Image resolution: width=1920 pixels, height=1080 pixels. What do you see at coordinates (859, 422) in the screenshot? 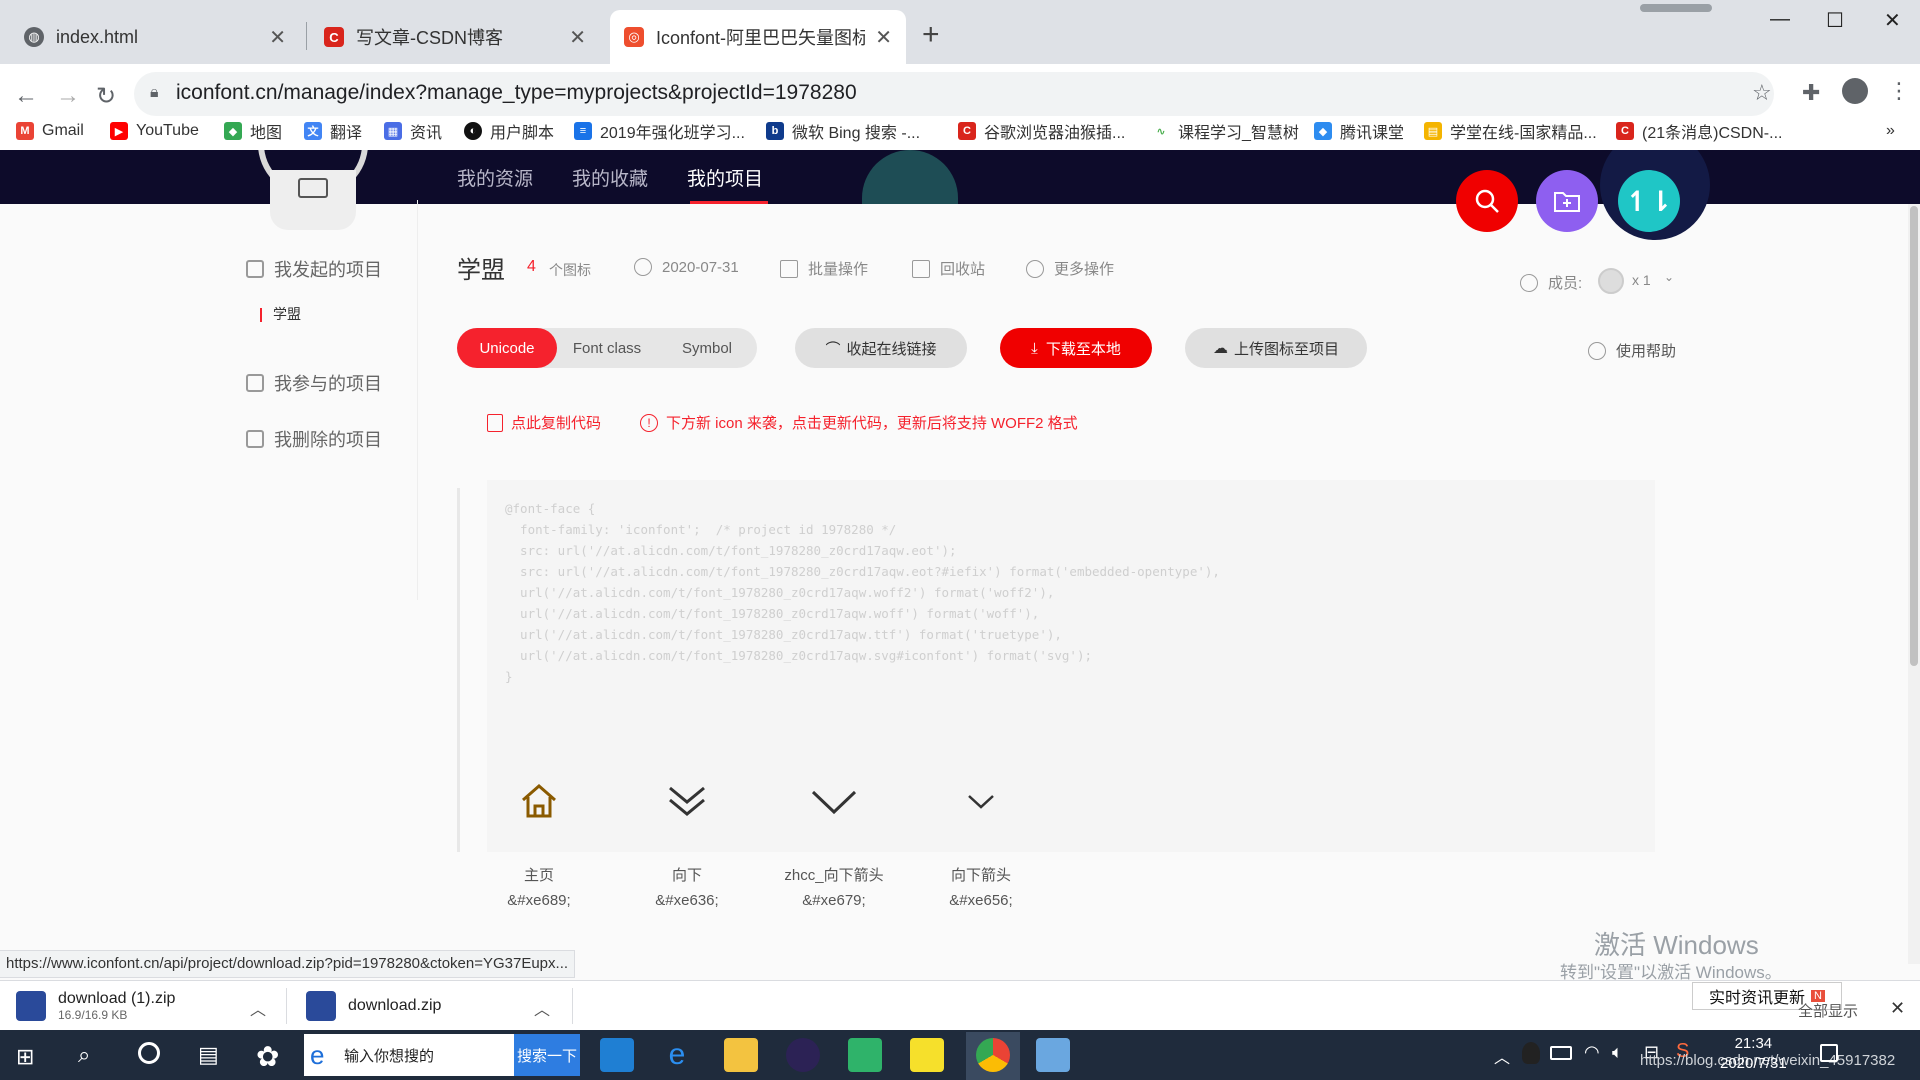
I see `update-code-notice: ! 下方新 icon 来袭，点击更新代码，更新后将支持 WOFF2 格式` at bounding box center [859, 422].